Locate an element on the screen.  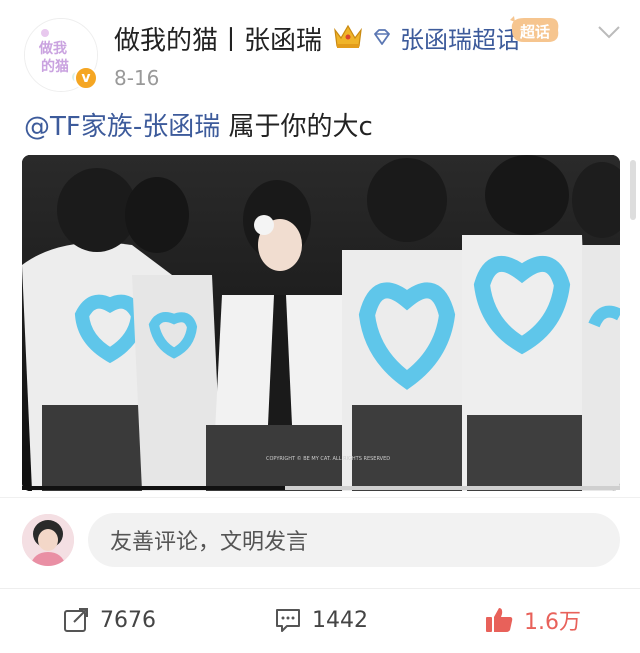
like-count: 1.6万 is located at coordinates (552, 622).